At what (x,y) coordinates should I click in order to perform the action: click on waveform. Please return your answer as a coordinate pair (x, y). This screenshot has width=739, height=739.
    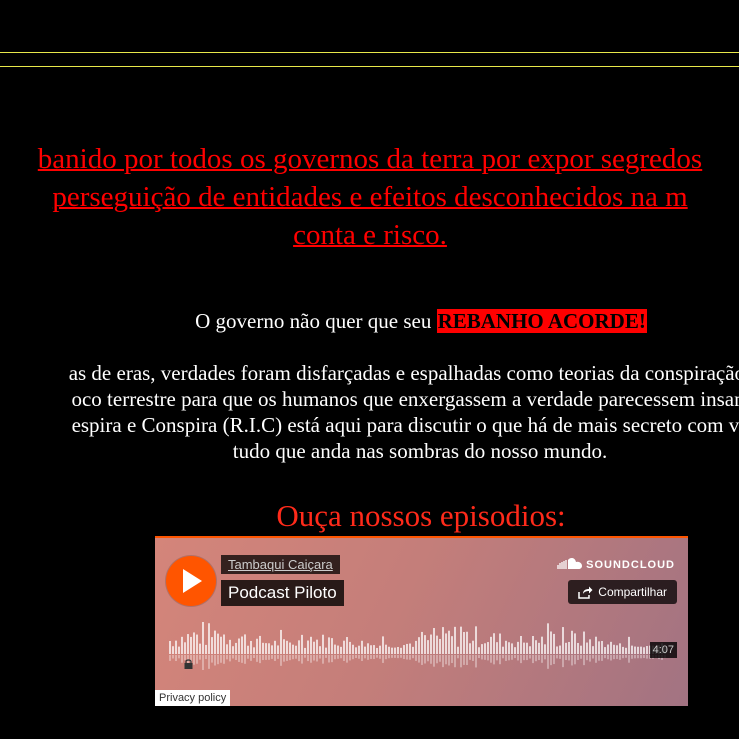
    Looking at the image, I should click on (419, 646).